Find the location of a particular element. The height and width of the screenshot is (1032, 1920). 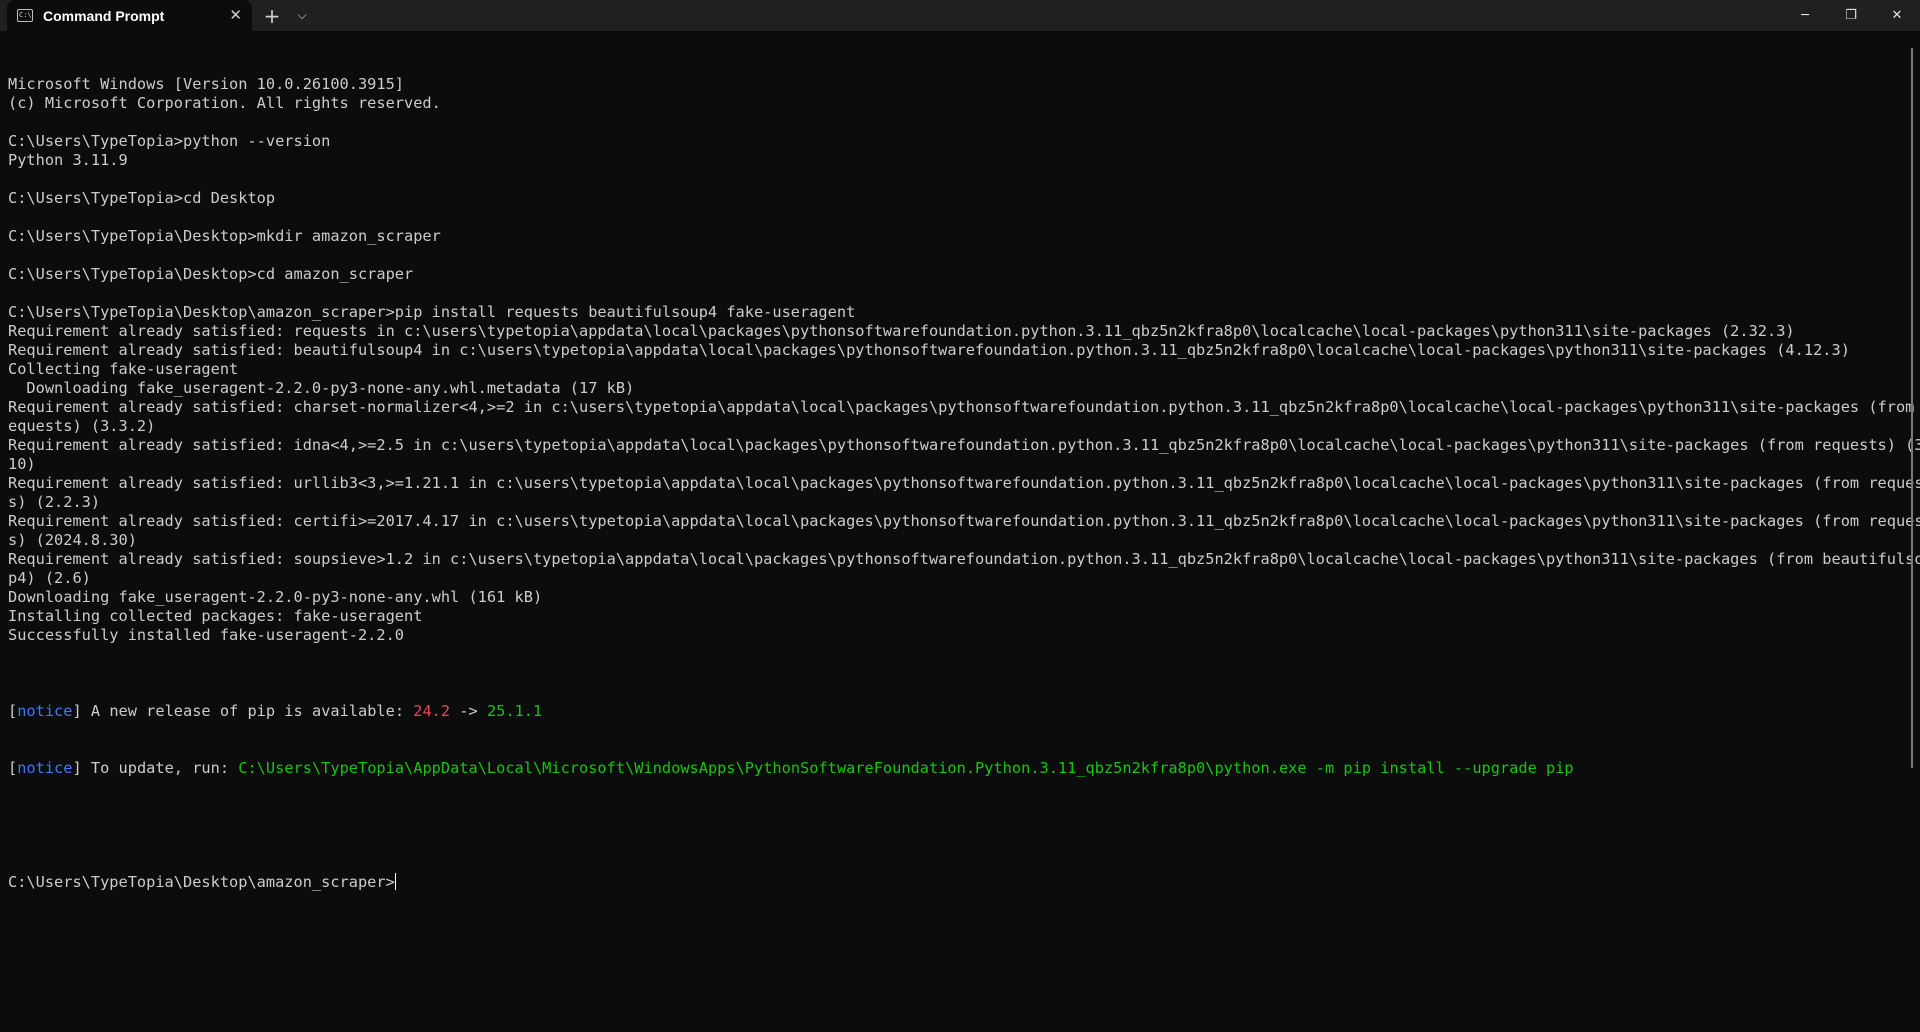

console-line: s) (2024.8.30) is located at coordinates (72, 540).